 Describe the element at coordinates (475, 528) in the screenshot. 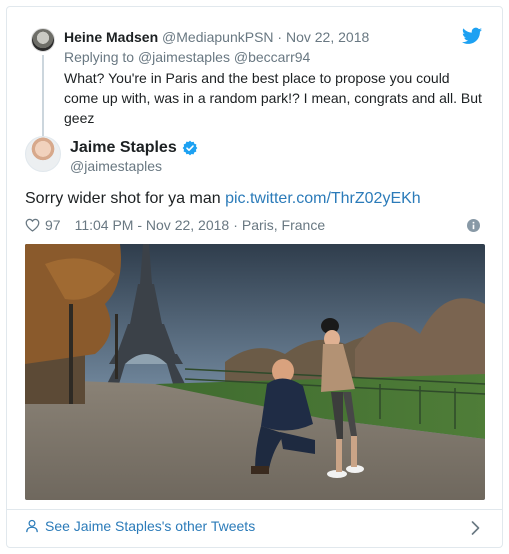

I see `chevron-right-icon` at that location.